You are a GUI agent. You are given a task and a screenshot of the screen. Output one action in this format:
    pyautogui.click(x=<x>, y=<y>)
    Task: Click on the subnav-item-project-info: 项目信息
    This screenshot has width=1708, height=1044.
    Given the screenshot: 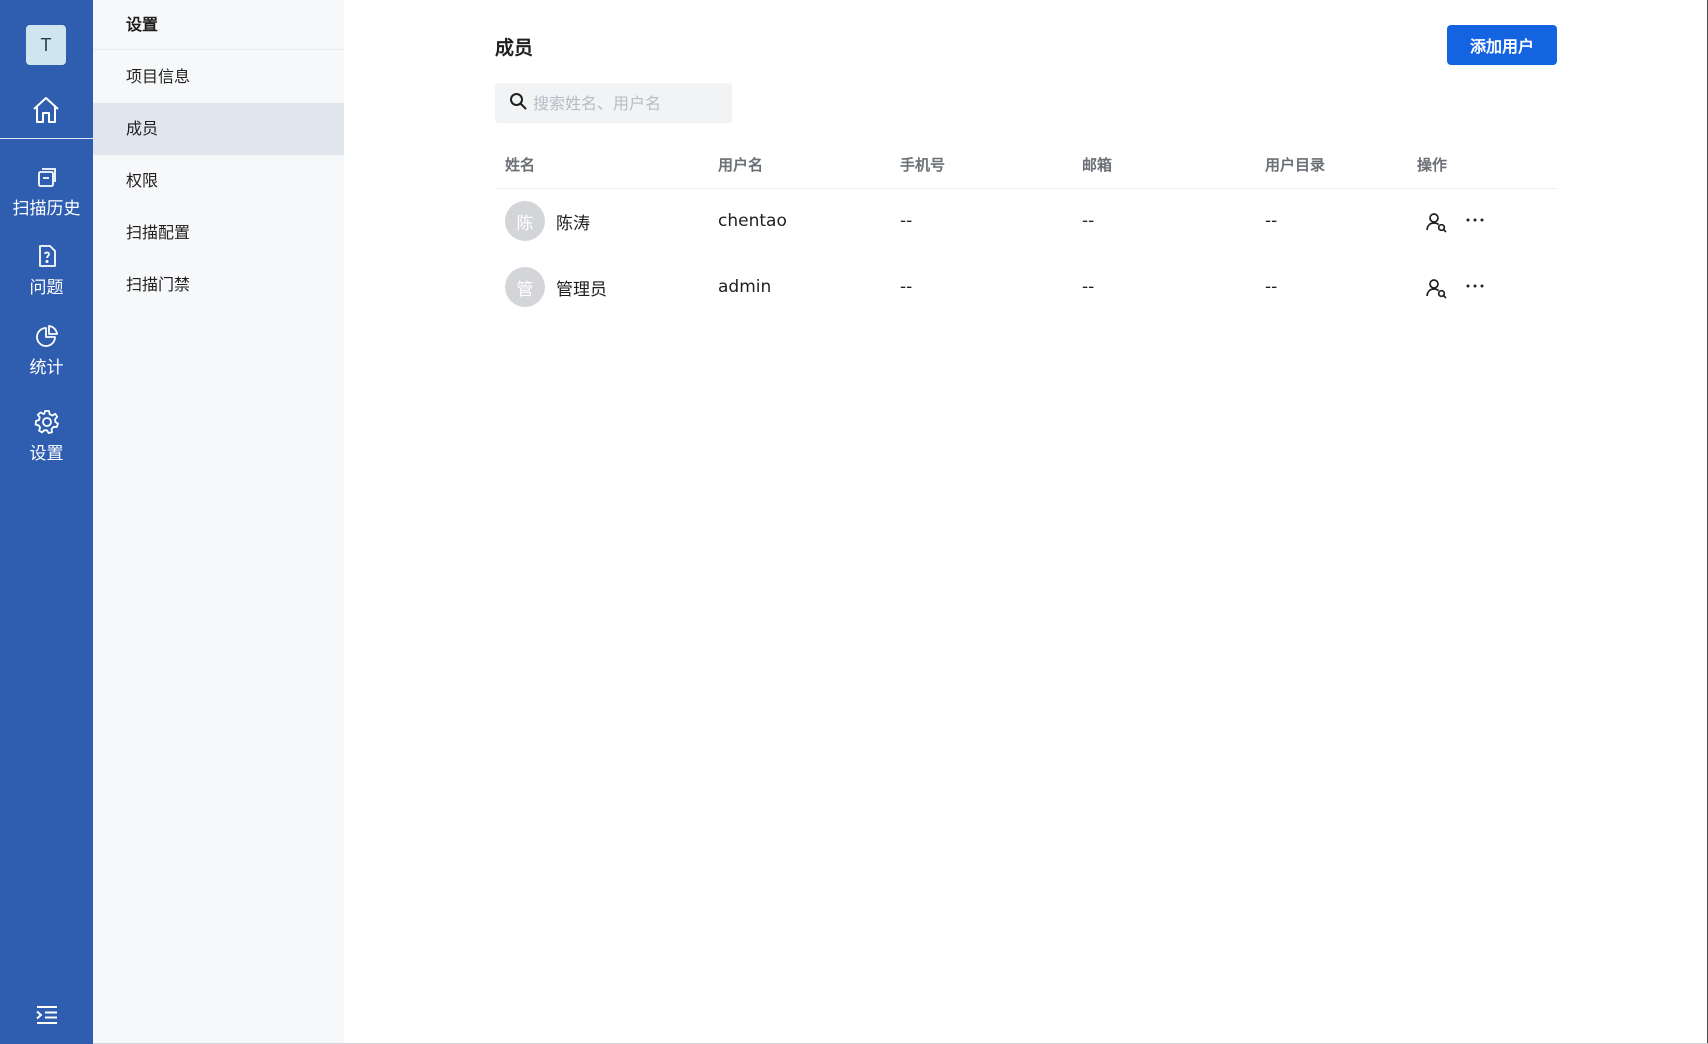 What is the action you would take?
    pyautogui.click(x=218, y=77)
    